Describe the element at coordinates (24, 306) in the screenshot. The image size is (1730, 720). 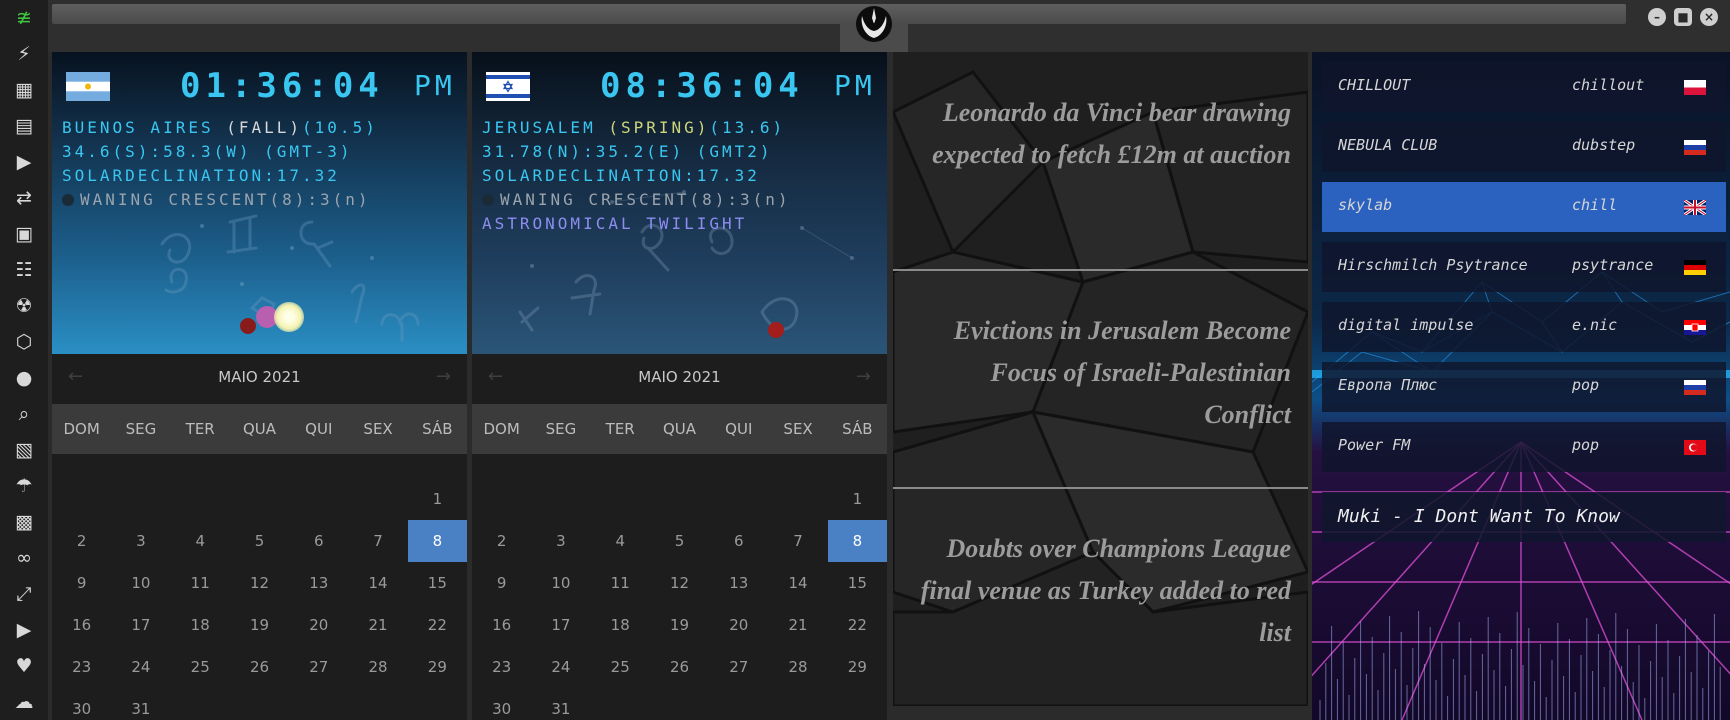
I see `radiation-icon: ☢` at that location.